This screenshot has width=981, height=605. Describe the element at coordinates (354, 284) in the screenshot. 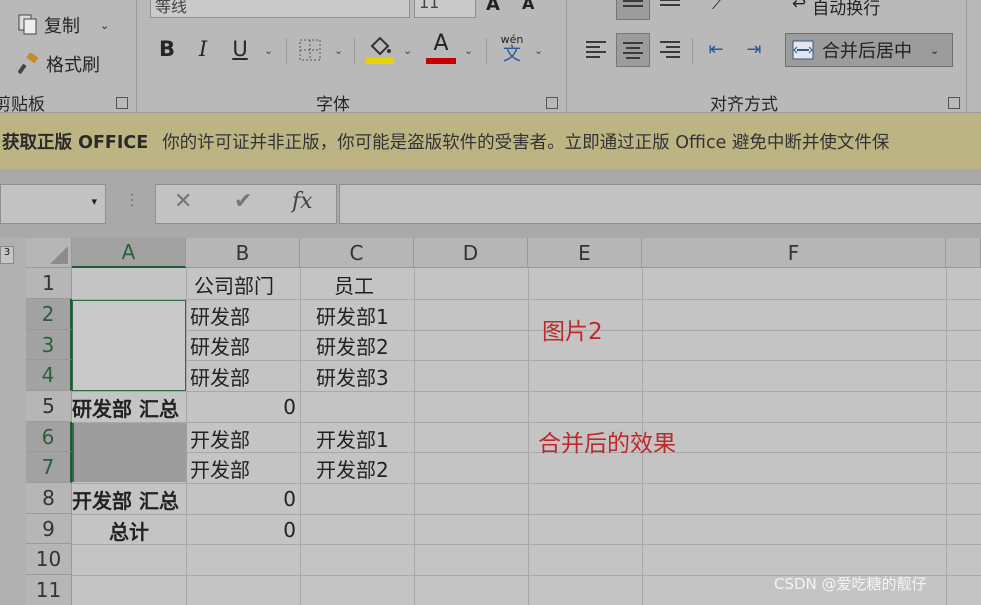

I see `cell-c1: 员工` at that location.